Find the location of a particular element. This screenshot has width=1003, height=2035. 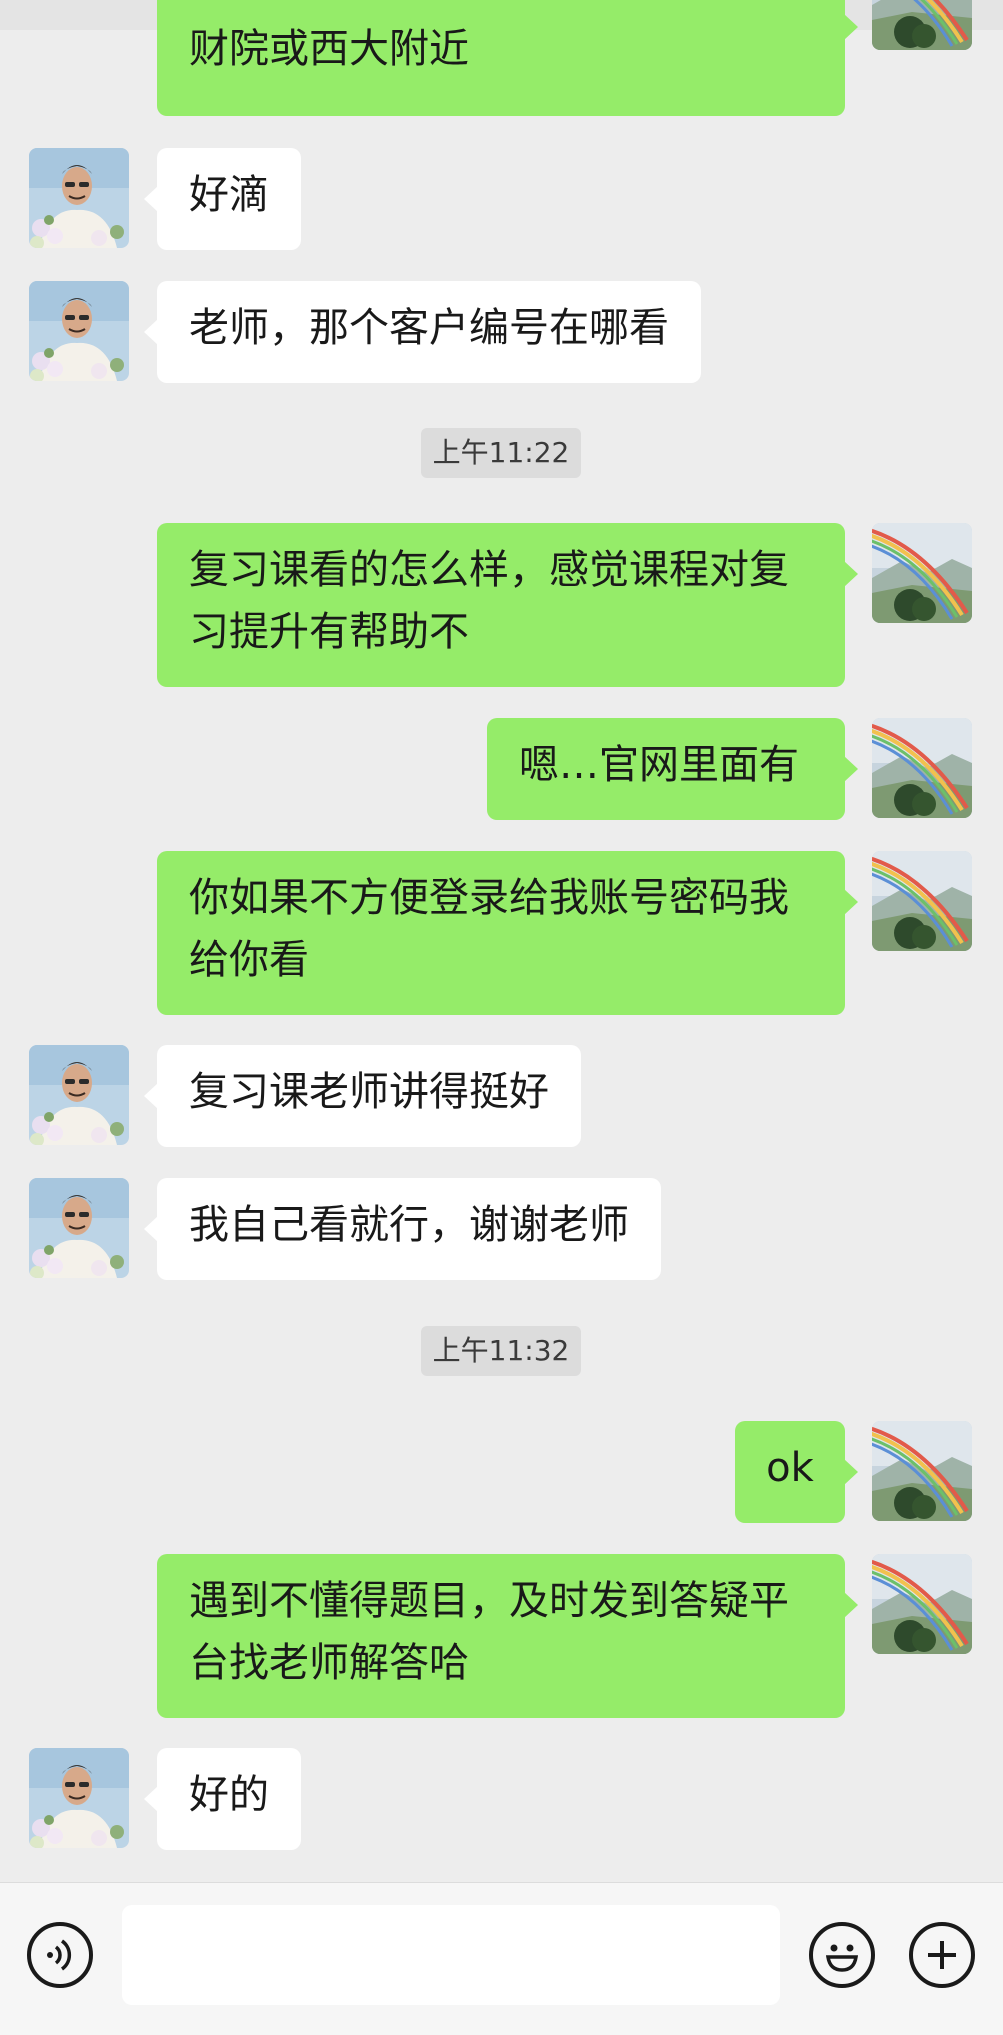

message-bubble-outgoing: 你如果不方便登录给我账号密码我 给你看 is located at coordinates (507, 933).